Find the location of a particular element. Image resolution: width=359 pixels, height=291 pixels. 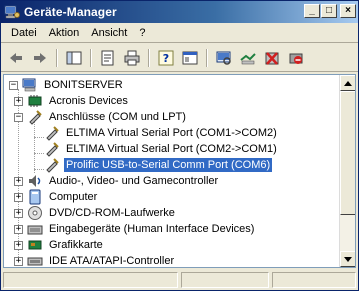

tree-item-label: Acronis Devices is located at coordinates (88, 101).